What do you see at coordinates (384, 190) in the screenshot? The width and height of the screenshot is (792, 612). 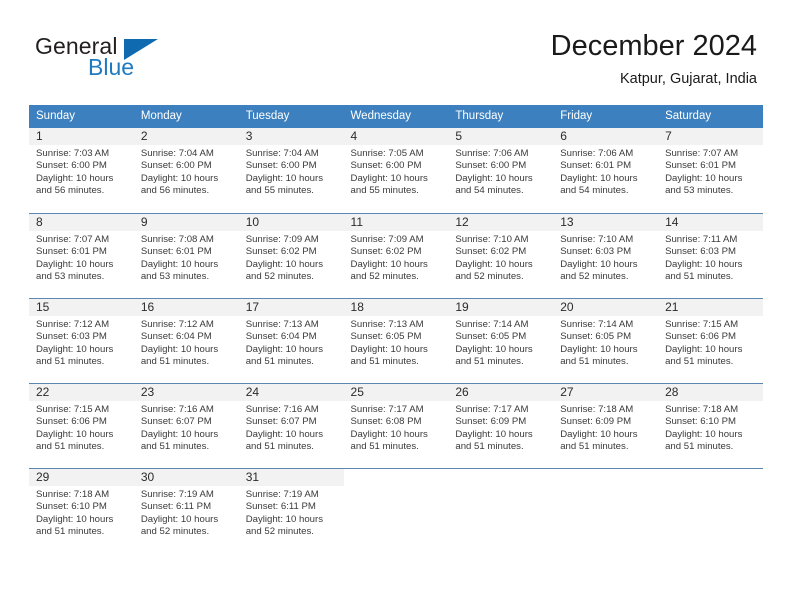 I see `day-detail-daylight2: and 55 minutes.` at bounding box center [384, 190].